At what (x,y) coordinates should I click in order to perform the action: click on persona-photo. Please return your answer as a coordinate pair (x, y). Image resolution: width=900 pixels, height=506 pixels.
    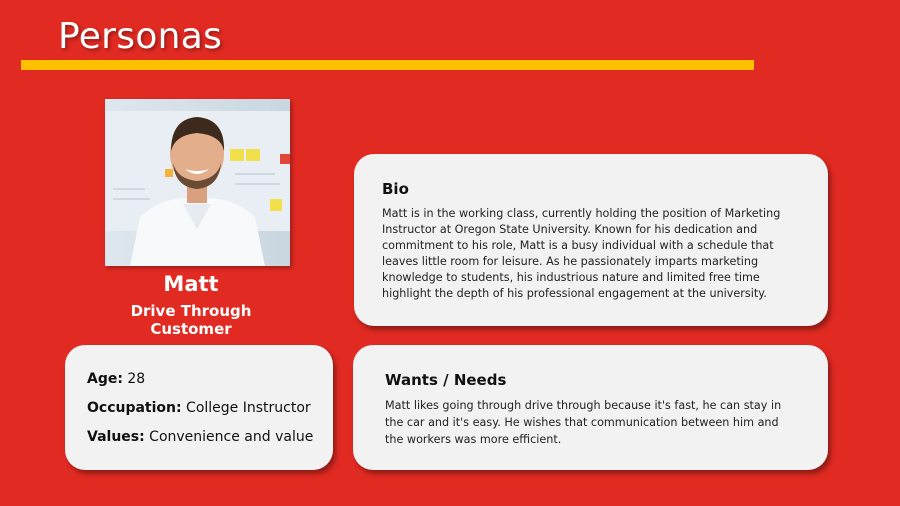
    Looking at the image, I should click on (197, 182).